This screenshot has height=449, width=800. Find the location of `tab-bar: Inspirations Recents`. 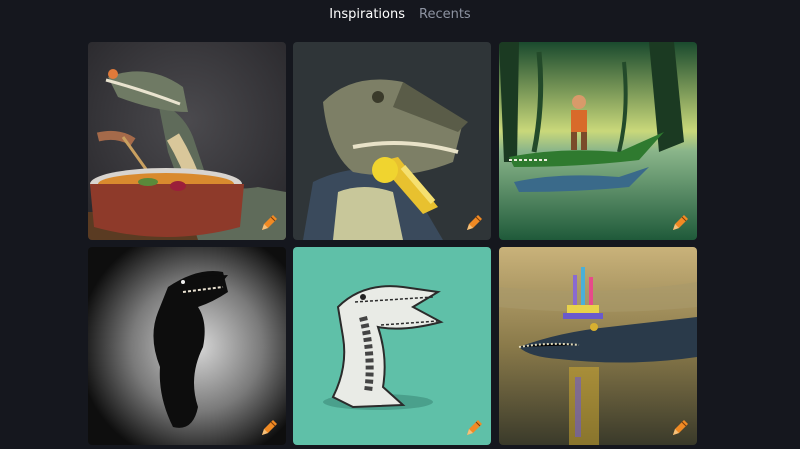

tab-bar: Inspirations Recents is located at coordinates (400, 14).